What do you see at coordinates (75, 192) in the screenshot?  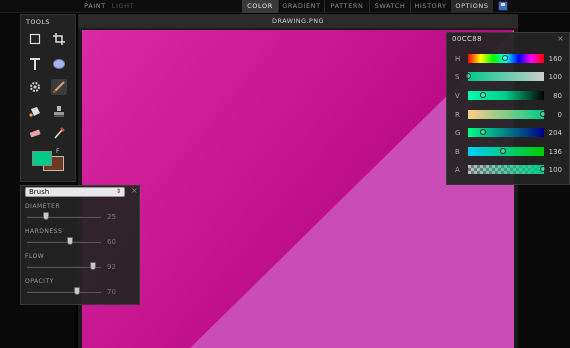 I see `brush-preset-select: Brush ⇕` at bounding box center [75, 192].